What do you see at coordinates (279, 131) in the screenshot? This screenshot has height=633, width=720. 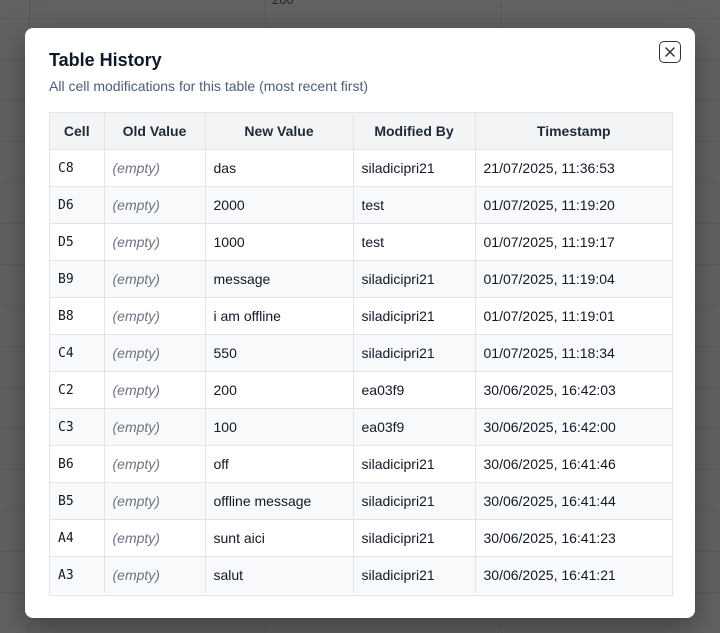 I see `header-new-value: New Value` at bounding box center [279, 131].